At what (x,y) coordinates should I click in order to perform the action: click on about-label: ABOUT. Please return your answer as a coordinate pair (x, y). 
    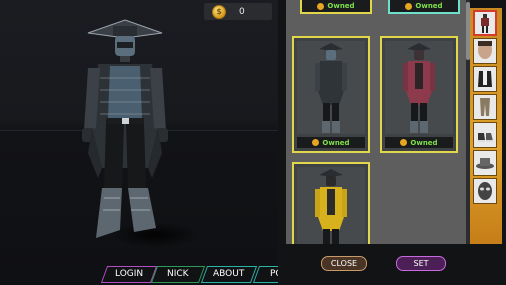
    Looking at the image, I should click on (229, 274).